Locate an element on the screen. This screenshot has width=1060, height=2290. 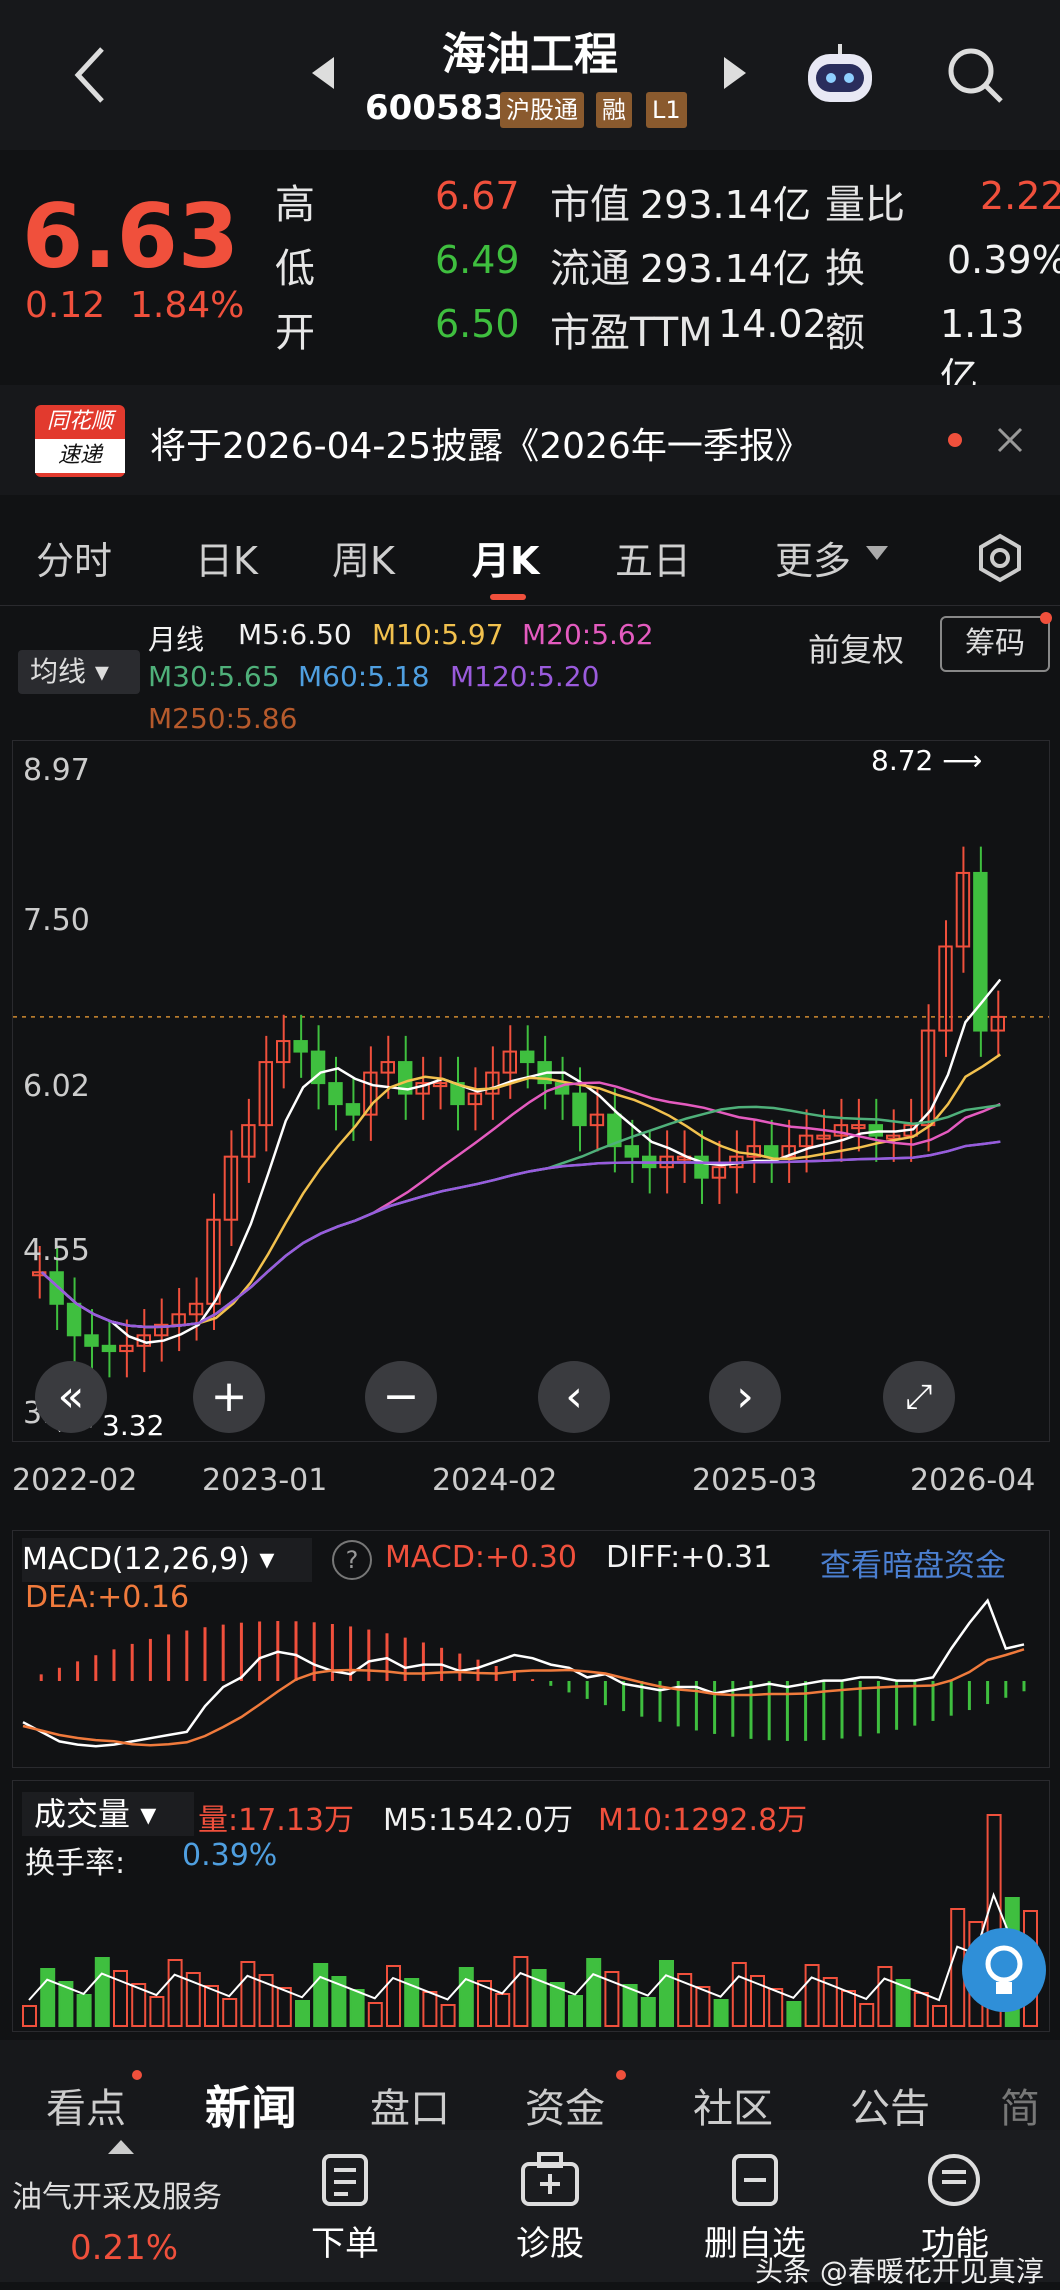
ma120-line is located at coordinates (520, 1234).